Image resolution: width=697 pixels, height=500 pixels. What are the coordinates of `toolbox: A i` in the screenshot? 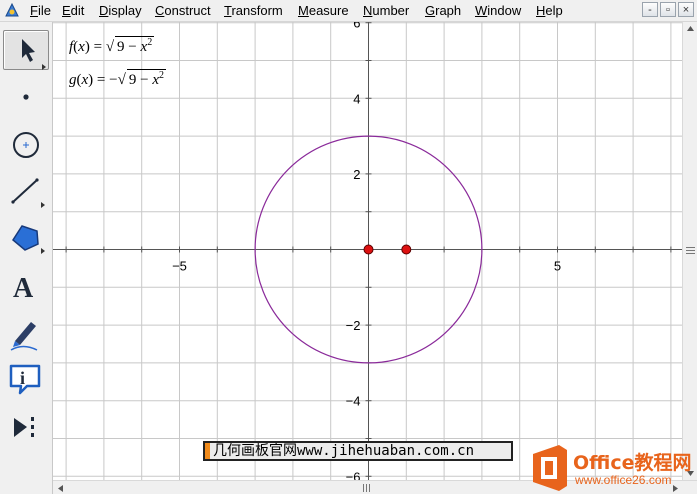 It's located at (26, 258).